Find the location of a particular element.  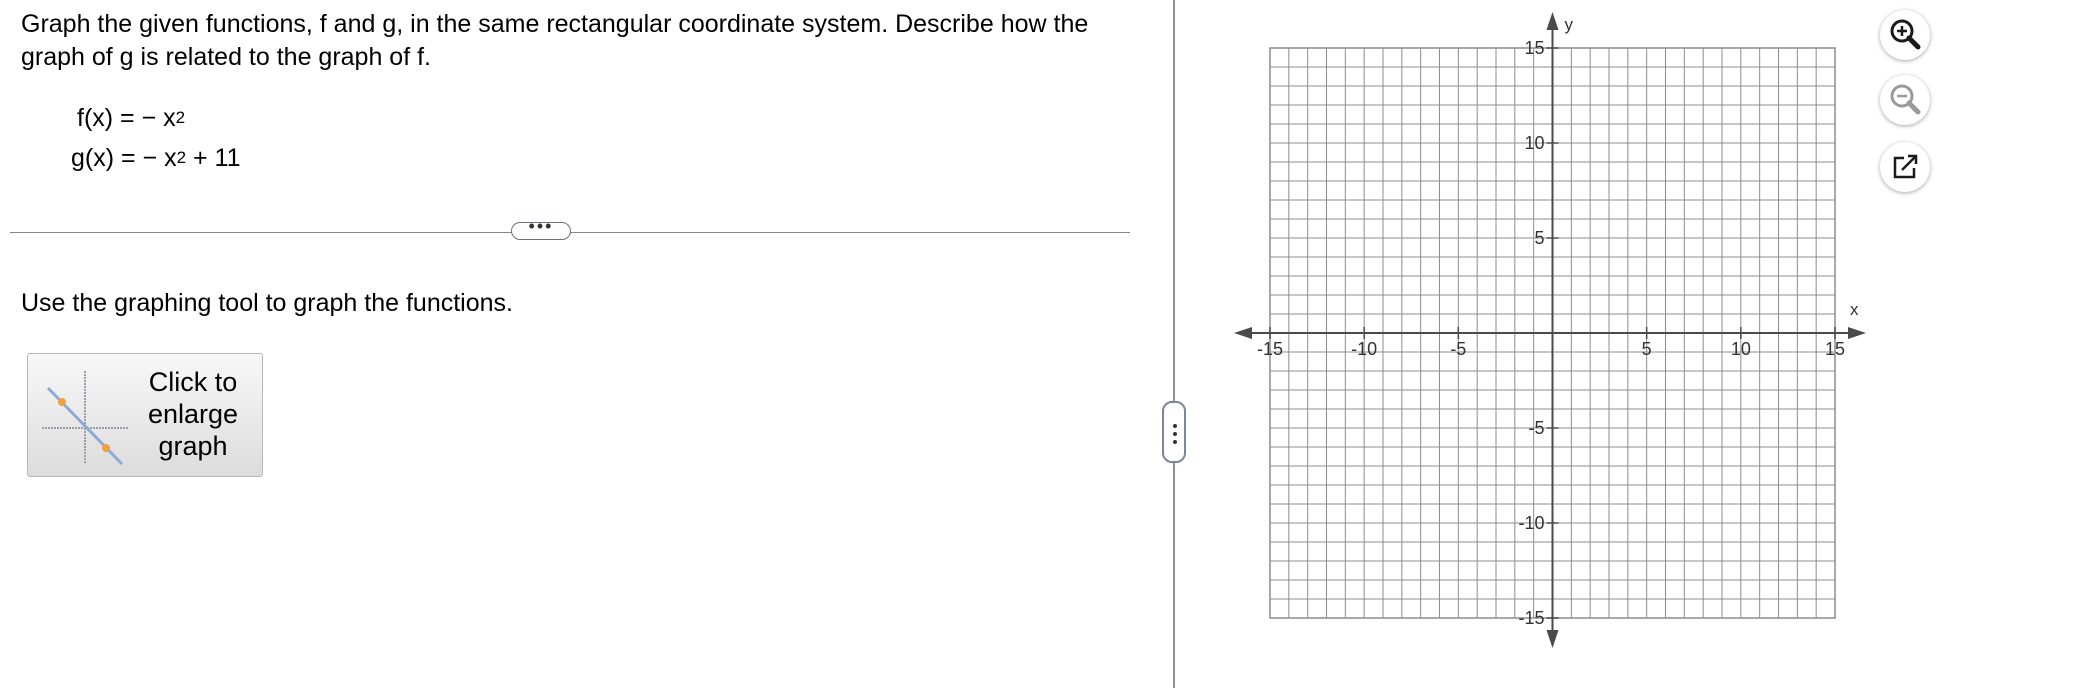

x-tick-label: 10 is located at coordinates (1741, 349).